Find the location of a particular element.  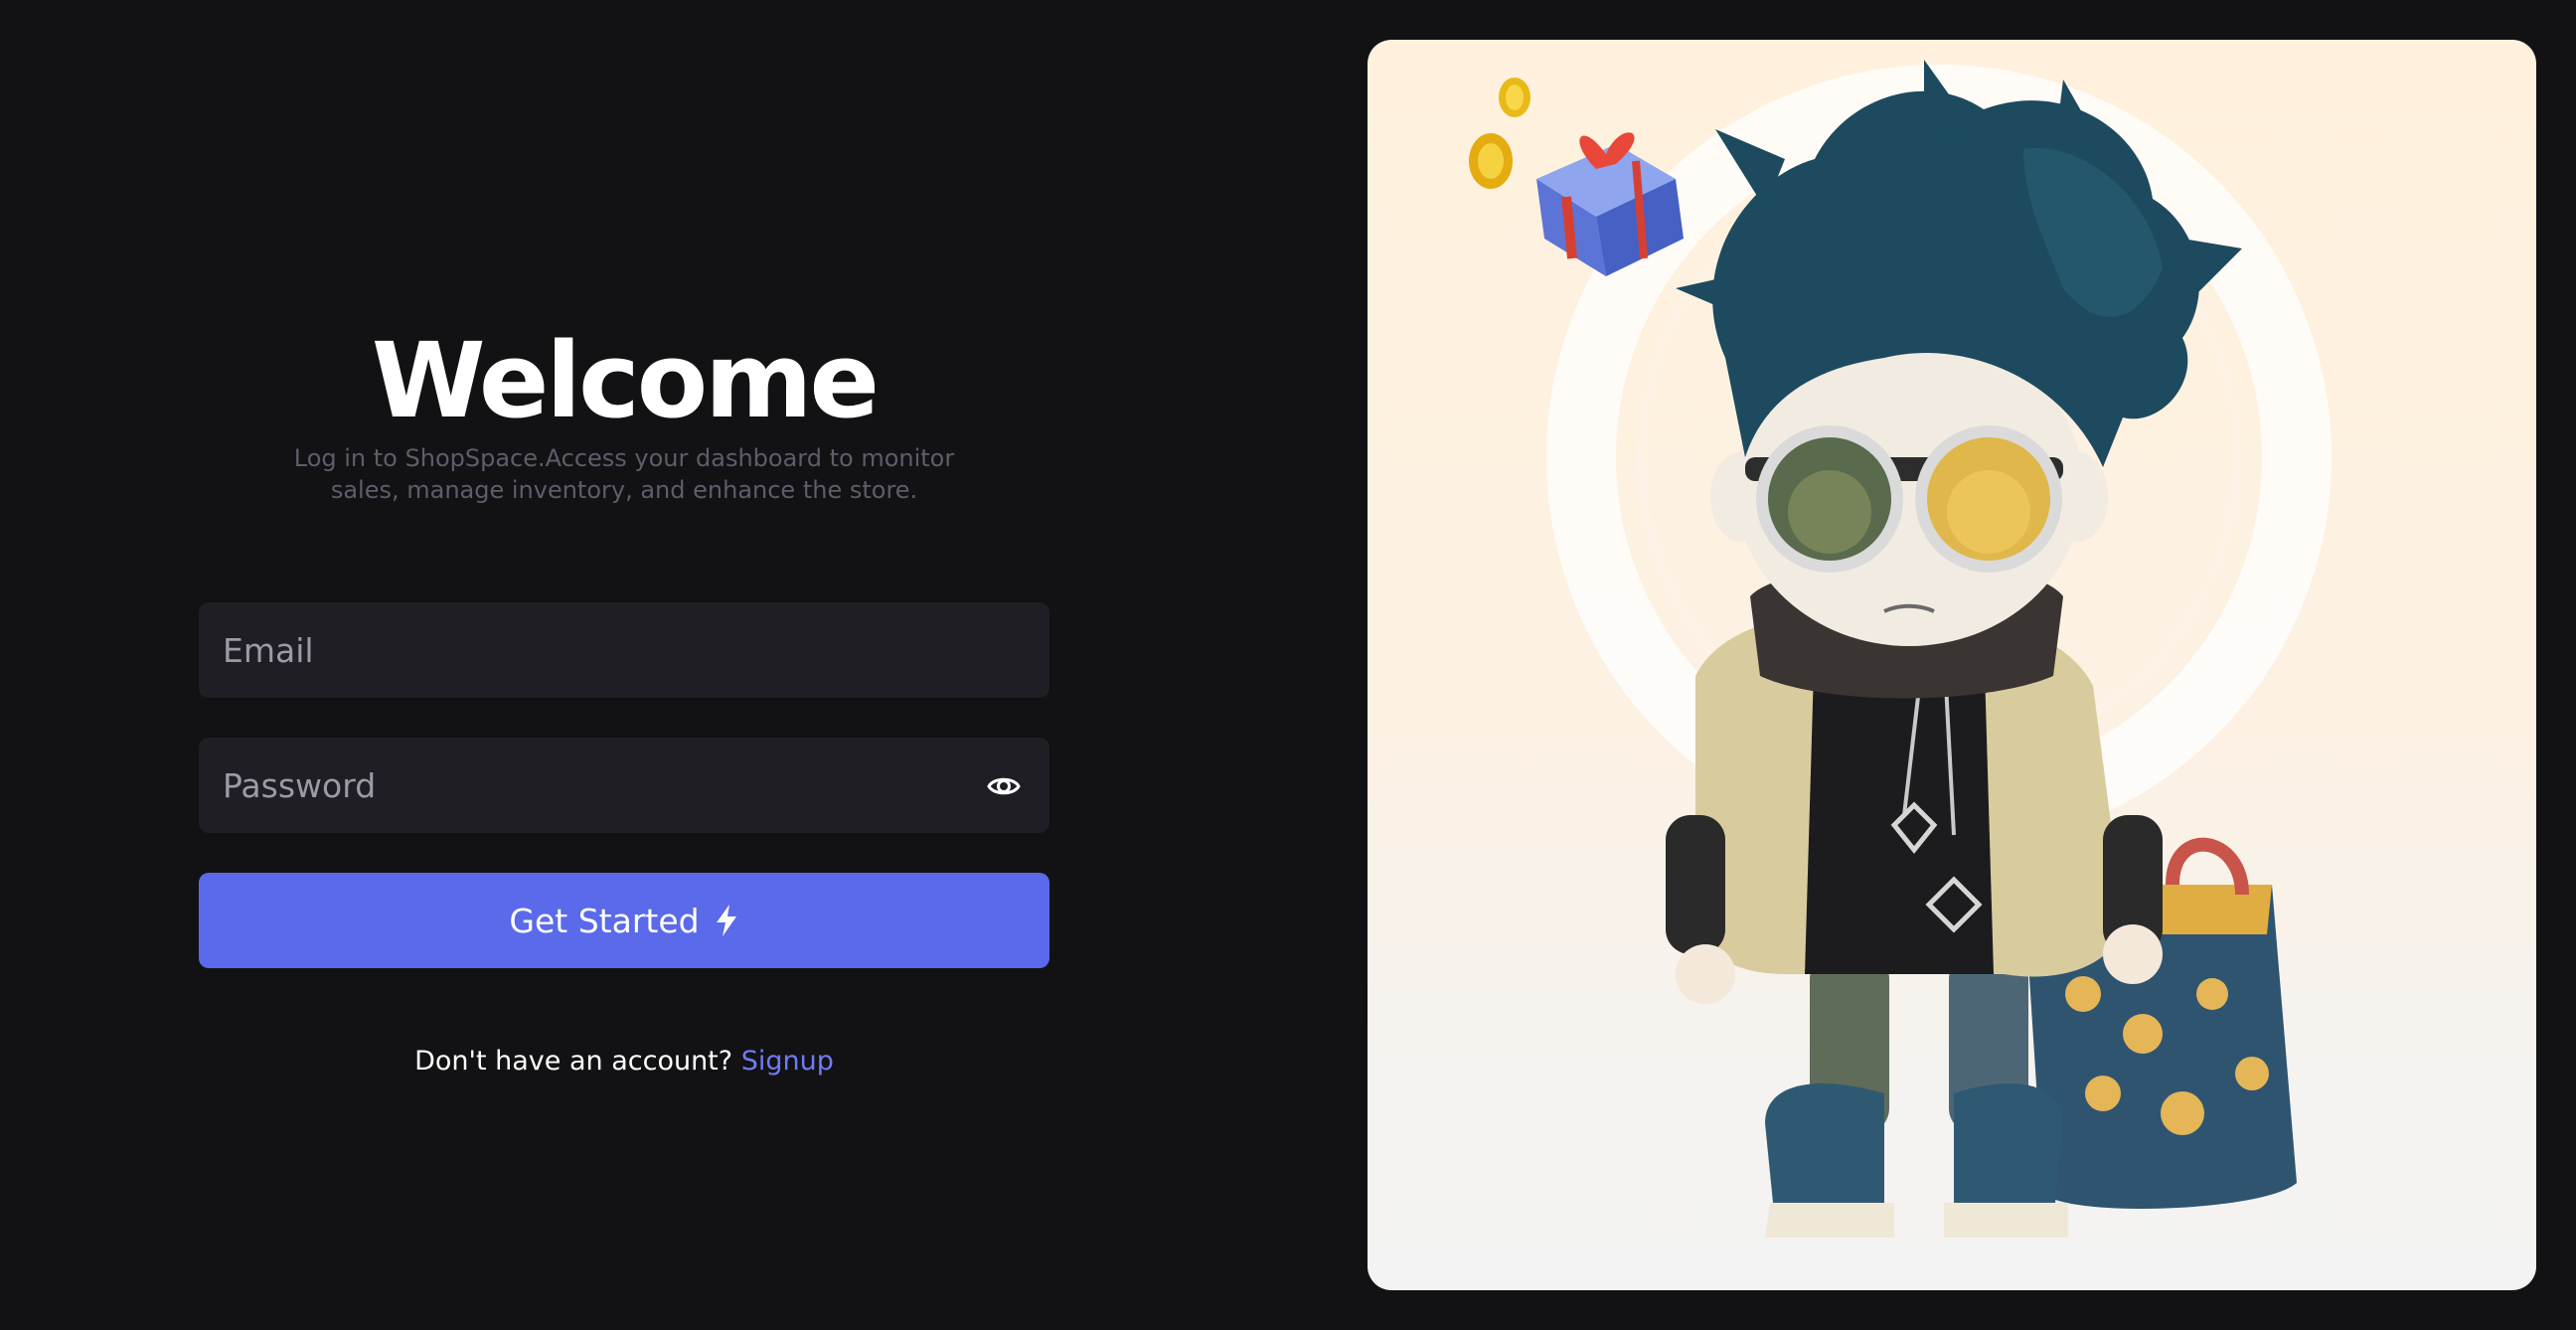

page-title: Welcome is located at coordinates (625, 380).